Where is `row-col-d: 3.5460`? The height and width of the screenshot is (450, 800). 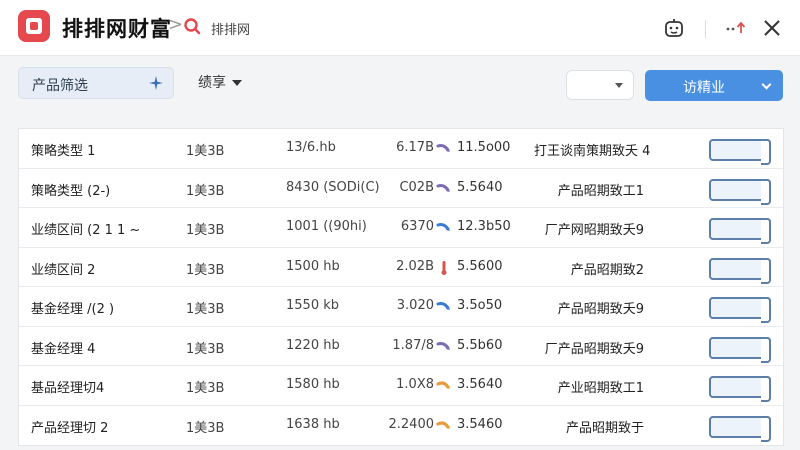 row-col-d: 3.5460 is located at coordinates (480, 424).